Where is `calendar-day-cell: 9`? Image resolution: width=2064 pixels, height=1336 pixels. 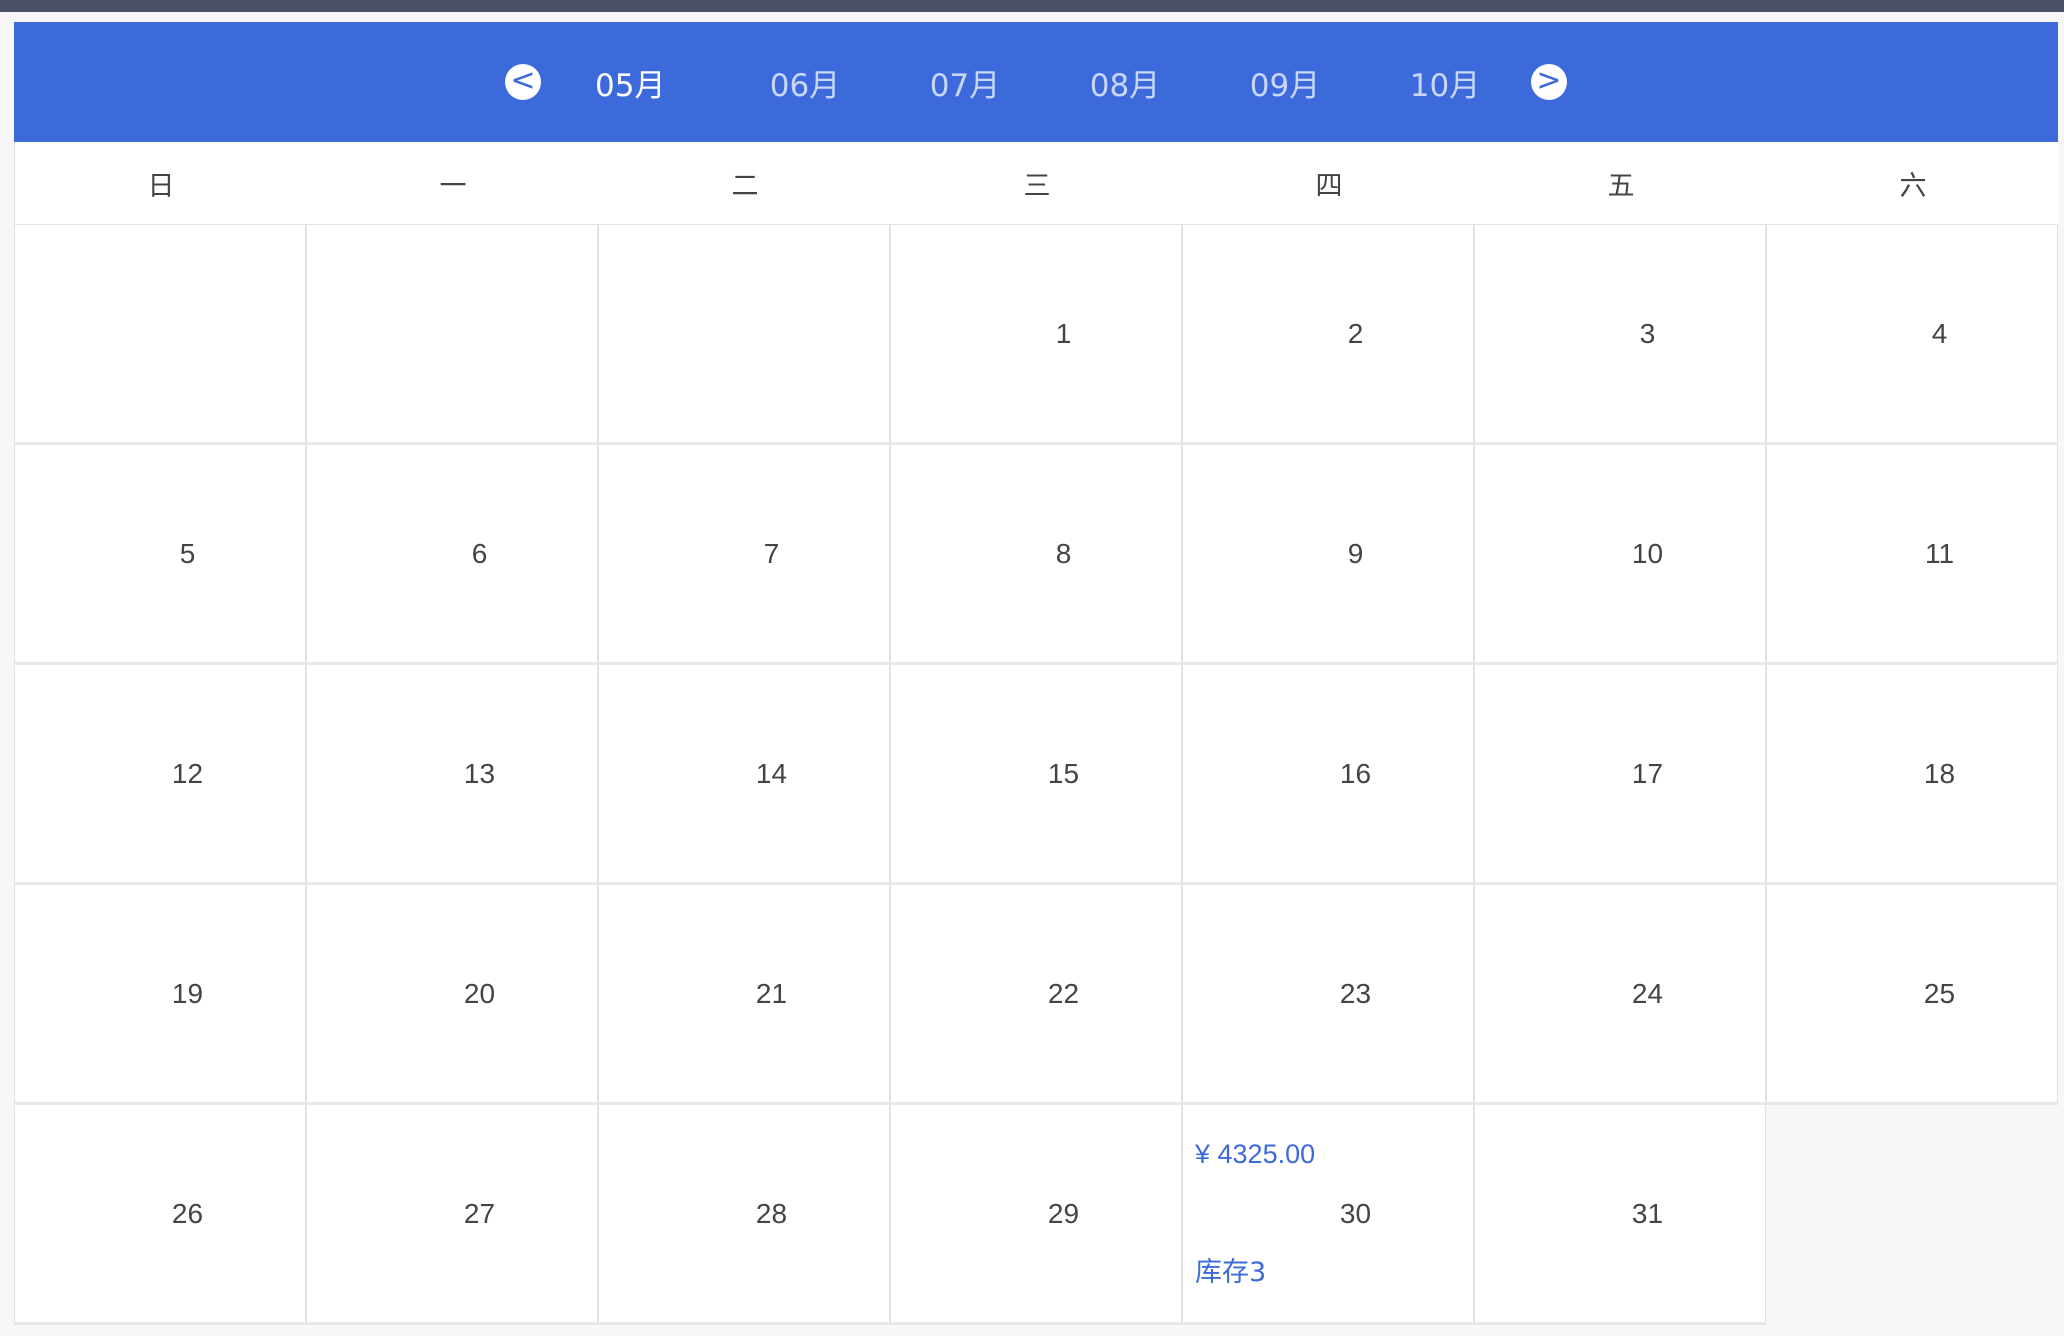
calendar-day-cell: 9 is located at coordinates (1328, 555).